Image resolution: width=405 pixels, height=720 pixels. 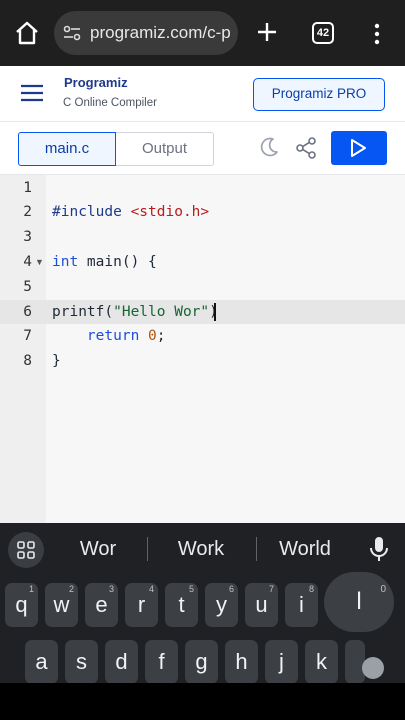 What do you see at coordinates (383, 589) in the screenshot?
I see `key-hint: 0` at bounding box center [383, 589].